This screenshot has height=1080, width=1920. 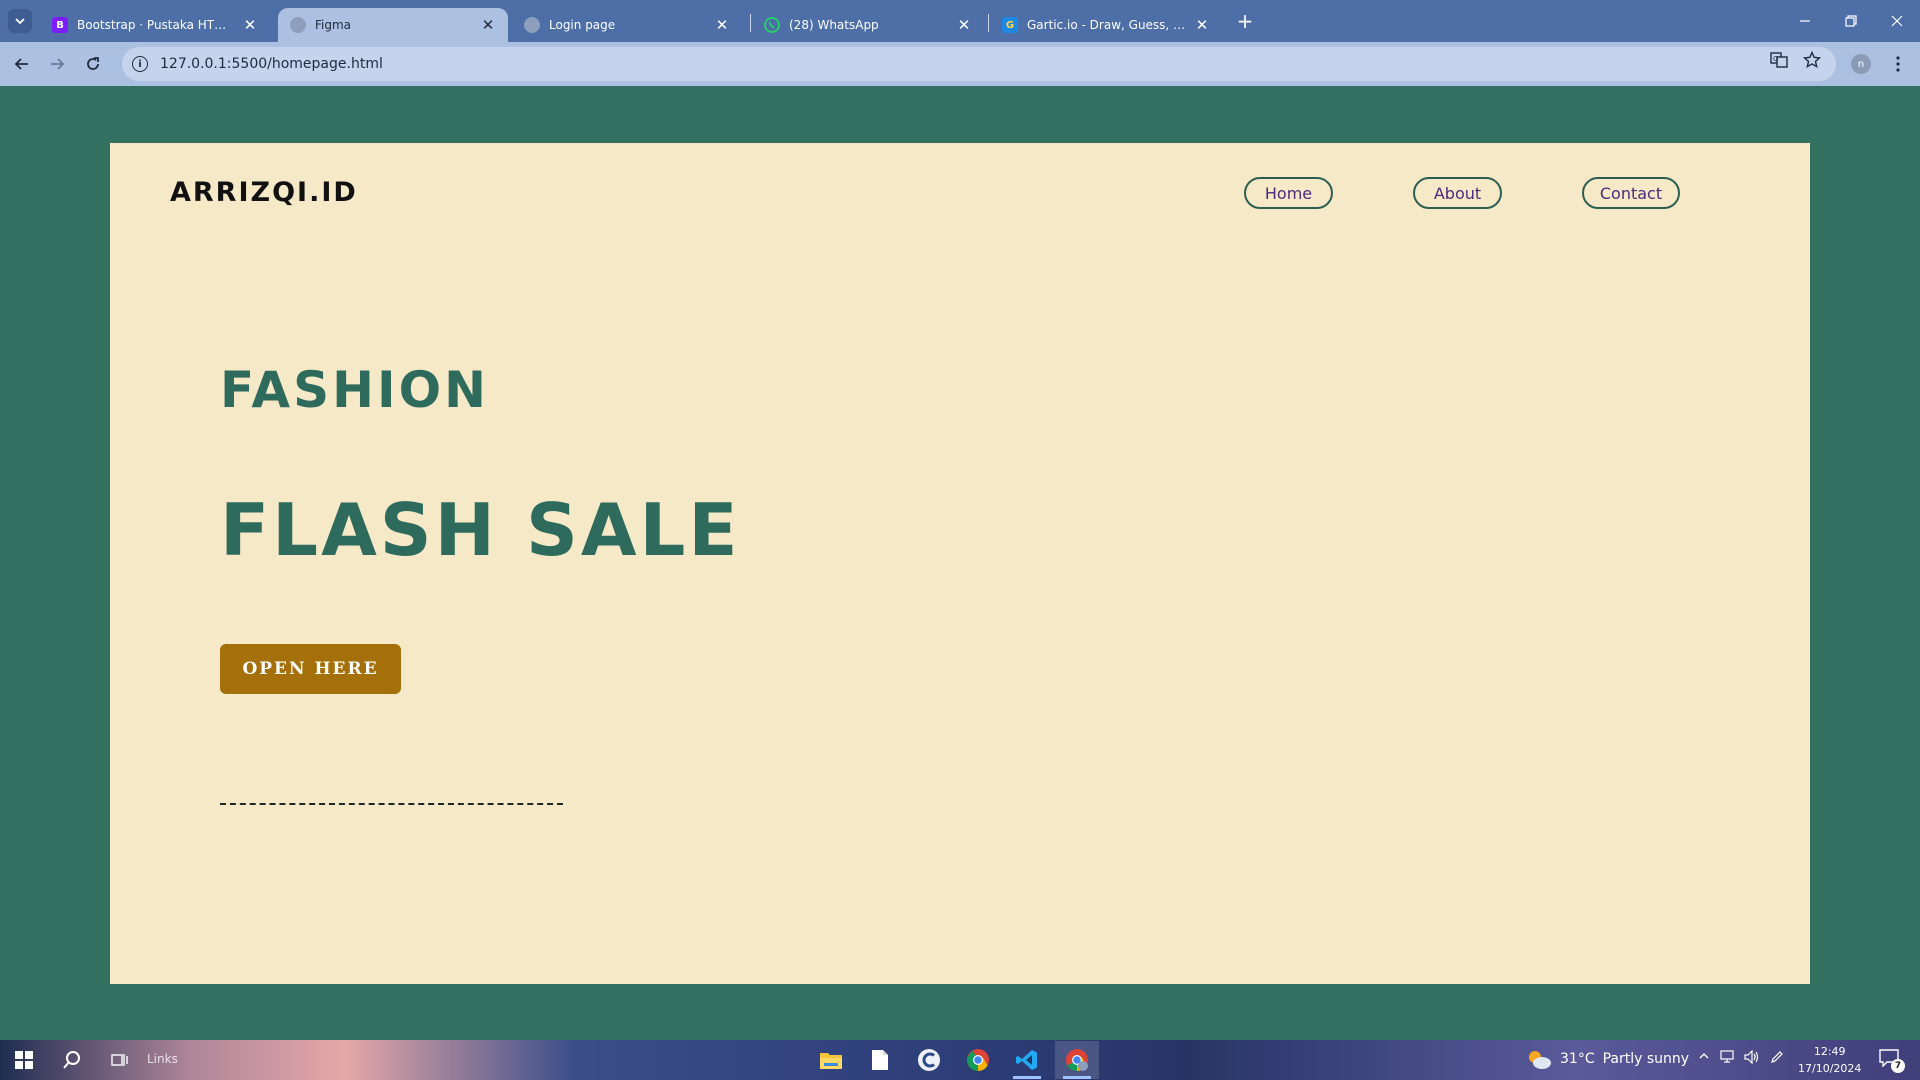 What do you see at coordinates (1540, 1060) in the screenshot?
I see `partly-sunny-icon` at bounding box center [1540, 1060].